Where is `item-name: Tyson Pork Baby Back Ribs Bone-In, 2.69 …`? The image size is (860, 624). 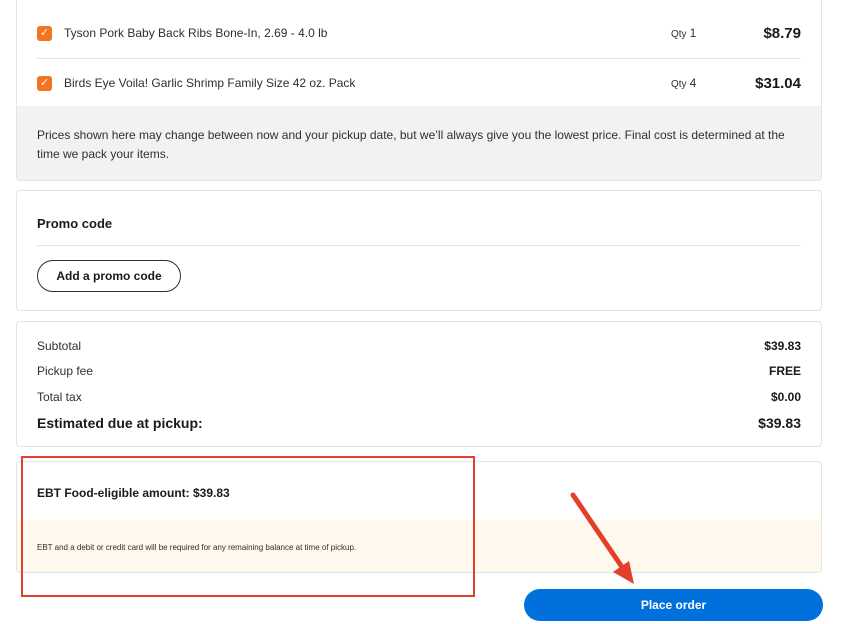 item-name: Tyson Pork Baby Back Ribs Bone-In, 2.69 … is located at coordinates (196, 33).